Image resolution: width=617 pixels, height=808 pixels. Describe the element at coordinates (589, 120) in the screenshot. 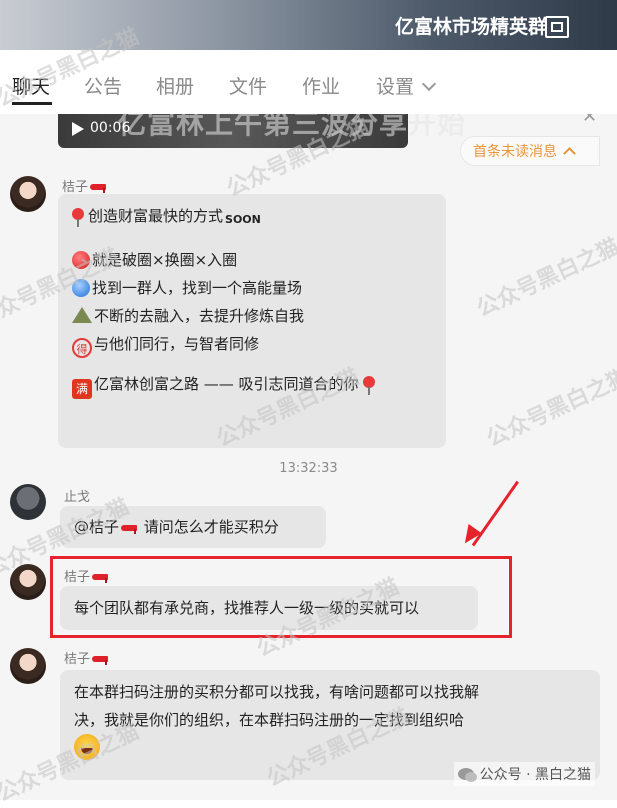

I see `close-icon: ✕` at that location.